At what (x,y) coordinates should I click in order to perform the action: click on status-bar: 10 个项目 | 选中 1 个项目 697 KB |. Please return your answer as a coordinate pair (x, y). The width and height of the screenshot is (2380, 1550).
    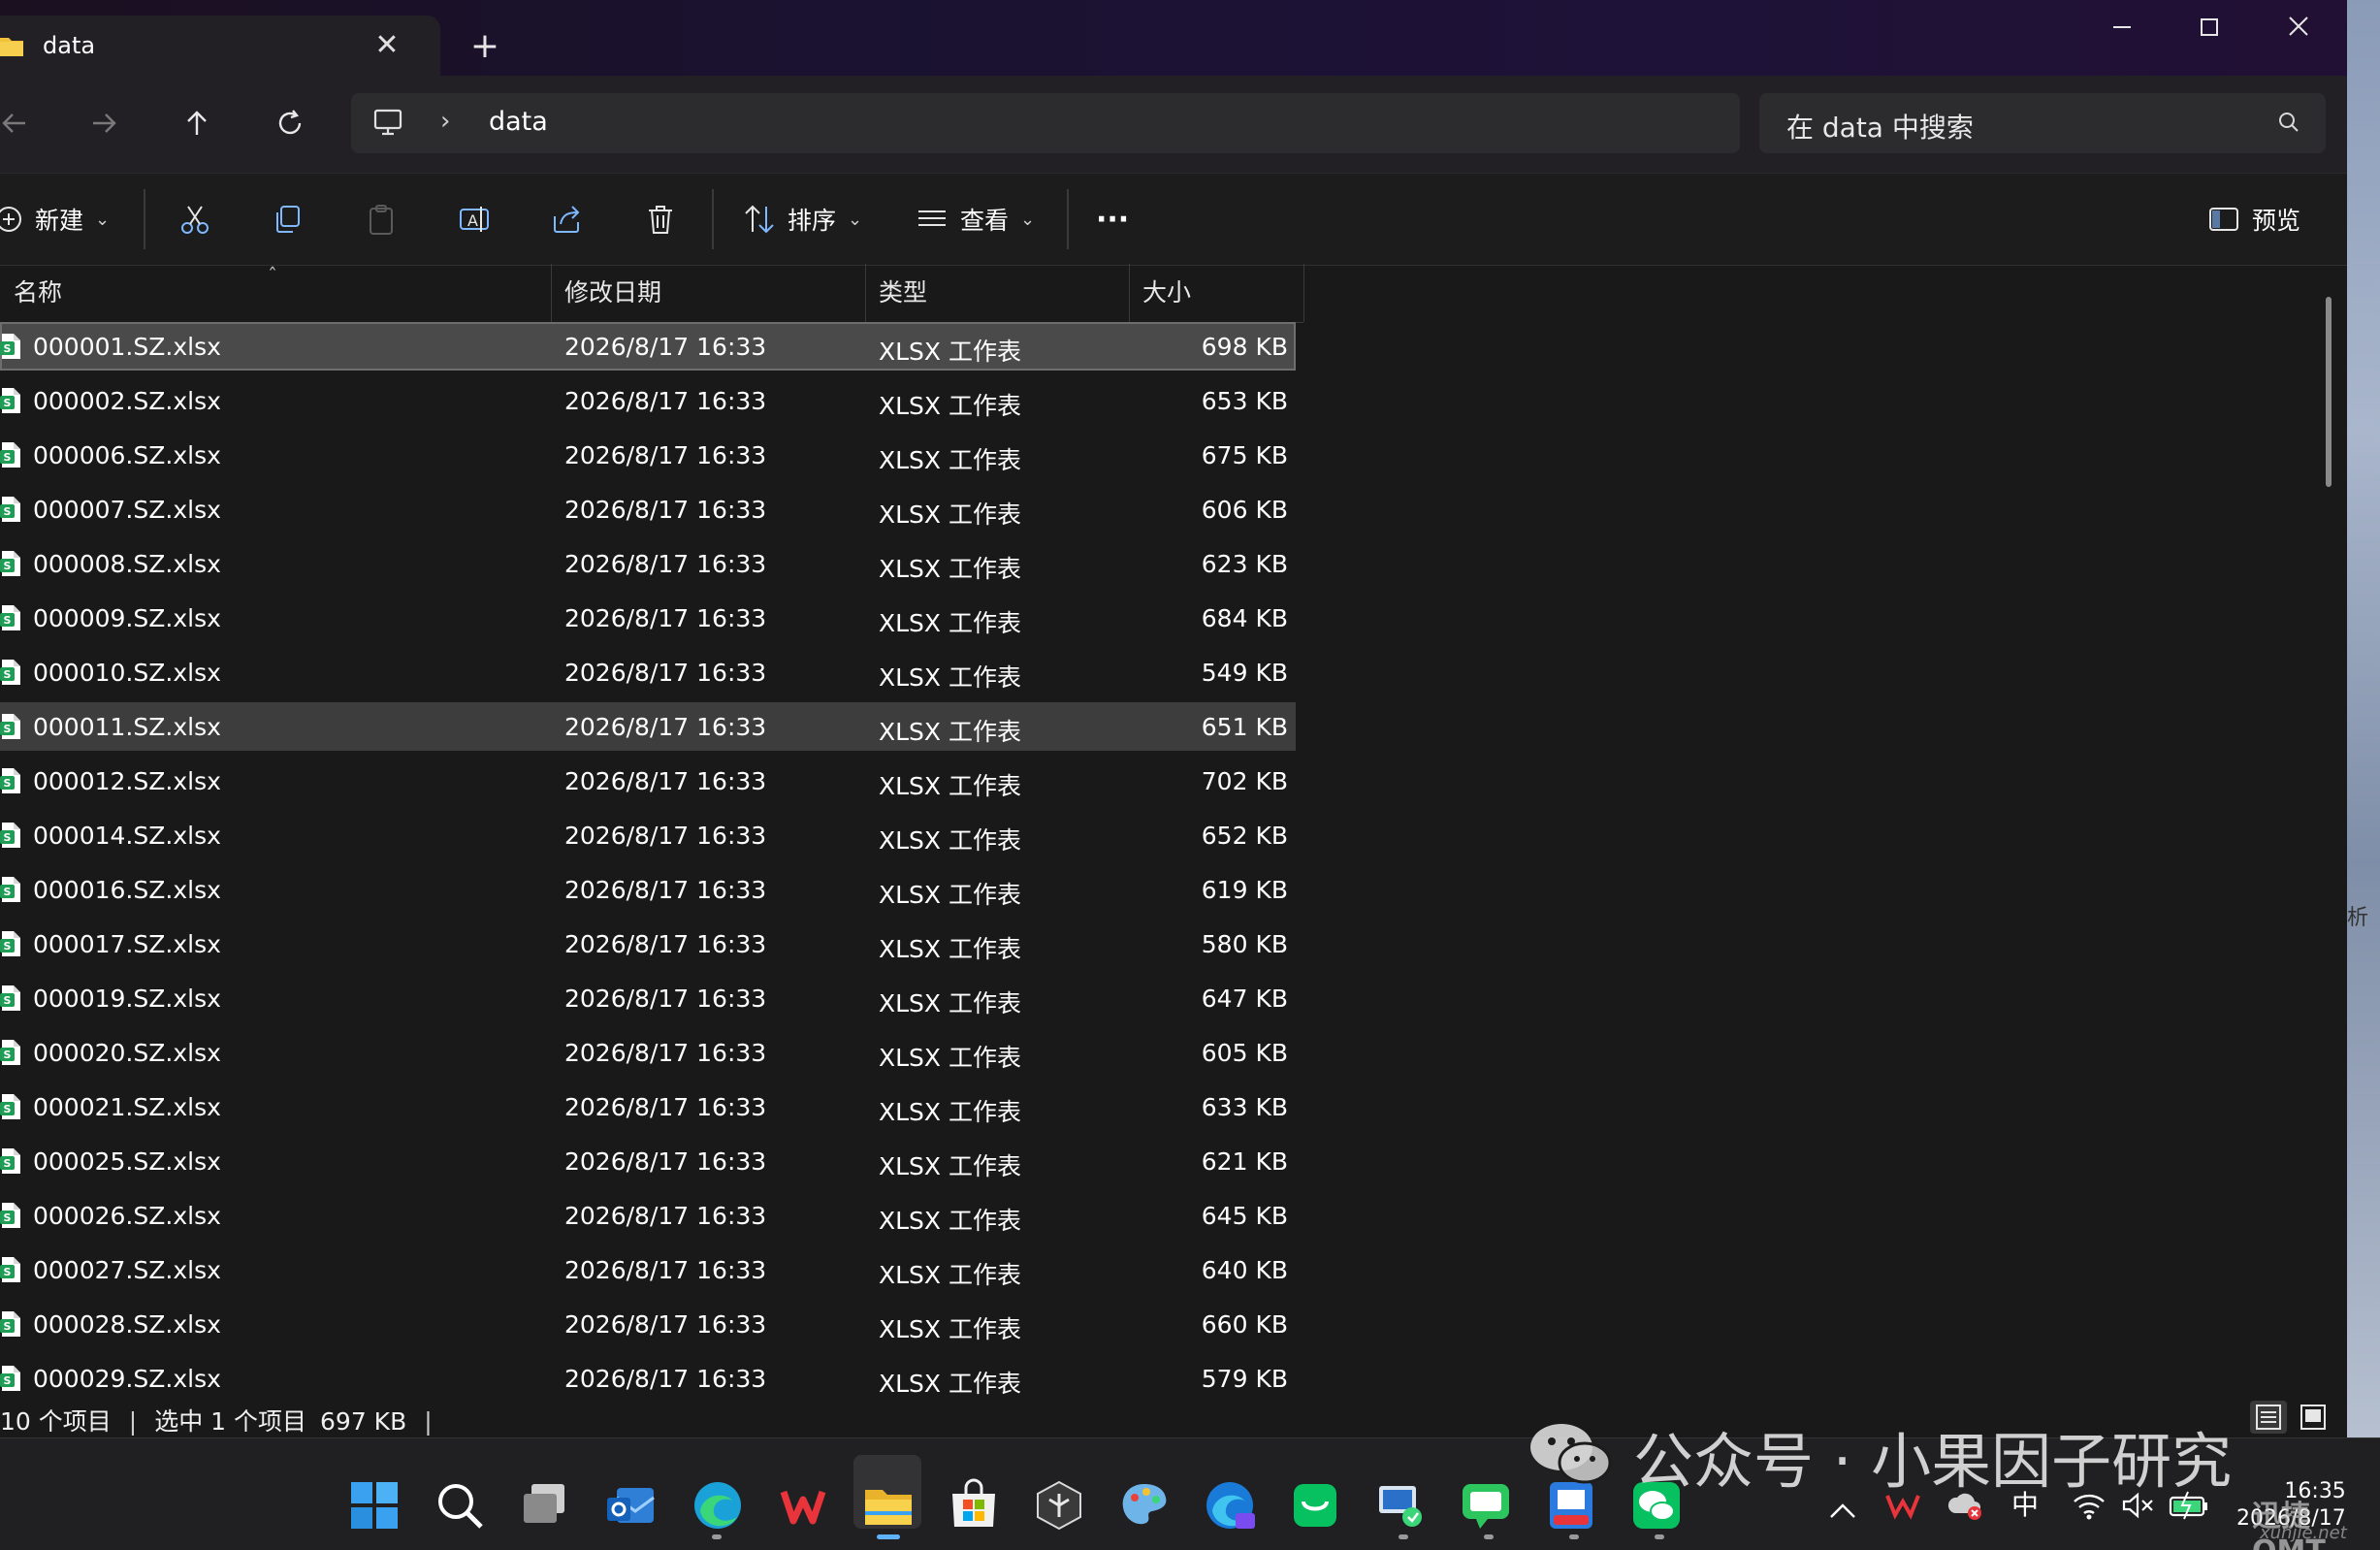
    Looking at the image, I should click on (225, 1420).